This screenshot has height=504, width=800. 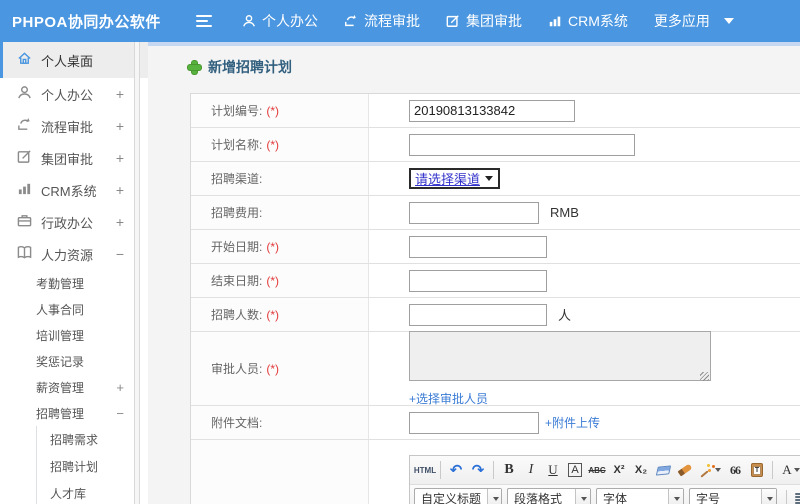 I want to click on form-row-fee: 招聘费用: RMB, so click(x=495, y=213).